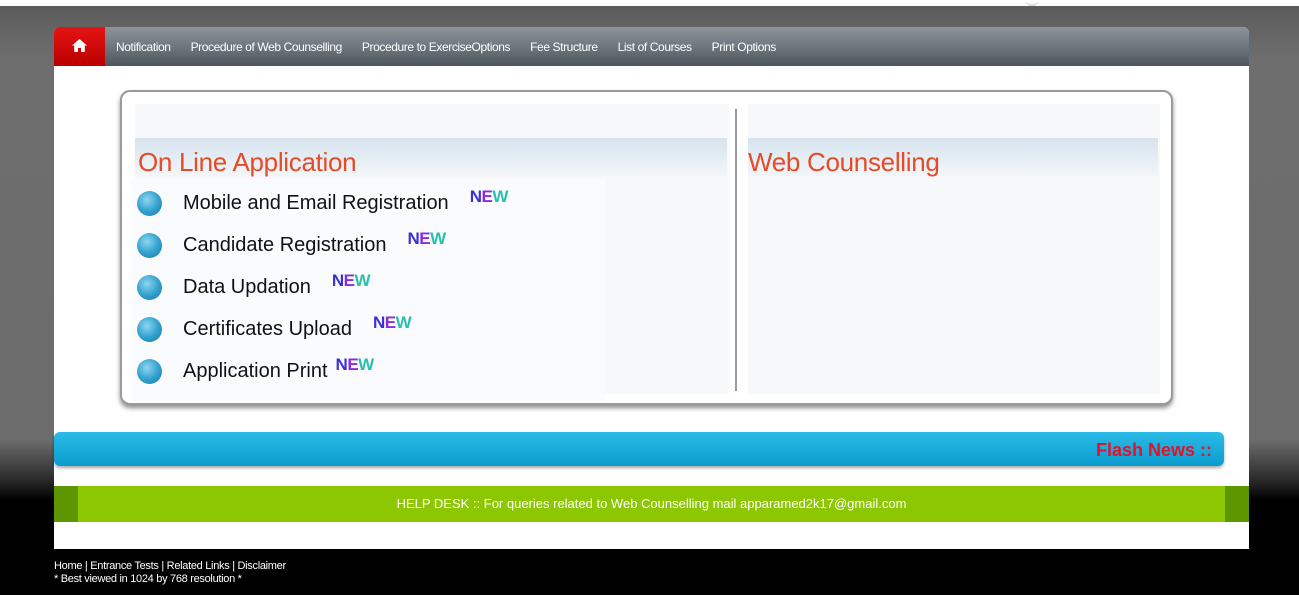 This screenshot has height=595, width=1299. I want to click on list-item-label: Mobile and Email Registration, so click(316, 203).